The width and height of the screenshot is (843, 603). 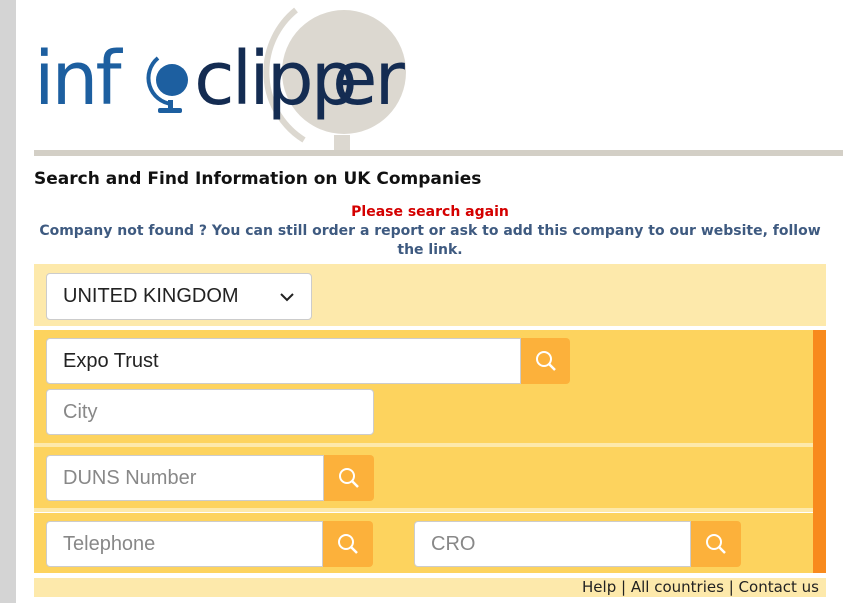 I want to click on cro-input, so click(x=552, y=544).